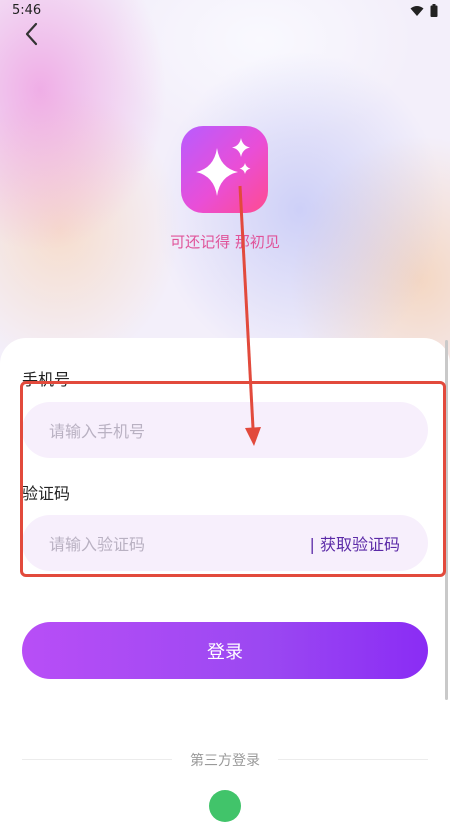 Image resolution: width=450 pixels, height=822 pixels. What do you see at coordinates (223, 167) in the screenshot?
I see `sparkle-logo-icon` at bounding box center [223, 167].